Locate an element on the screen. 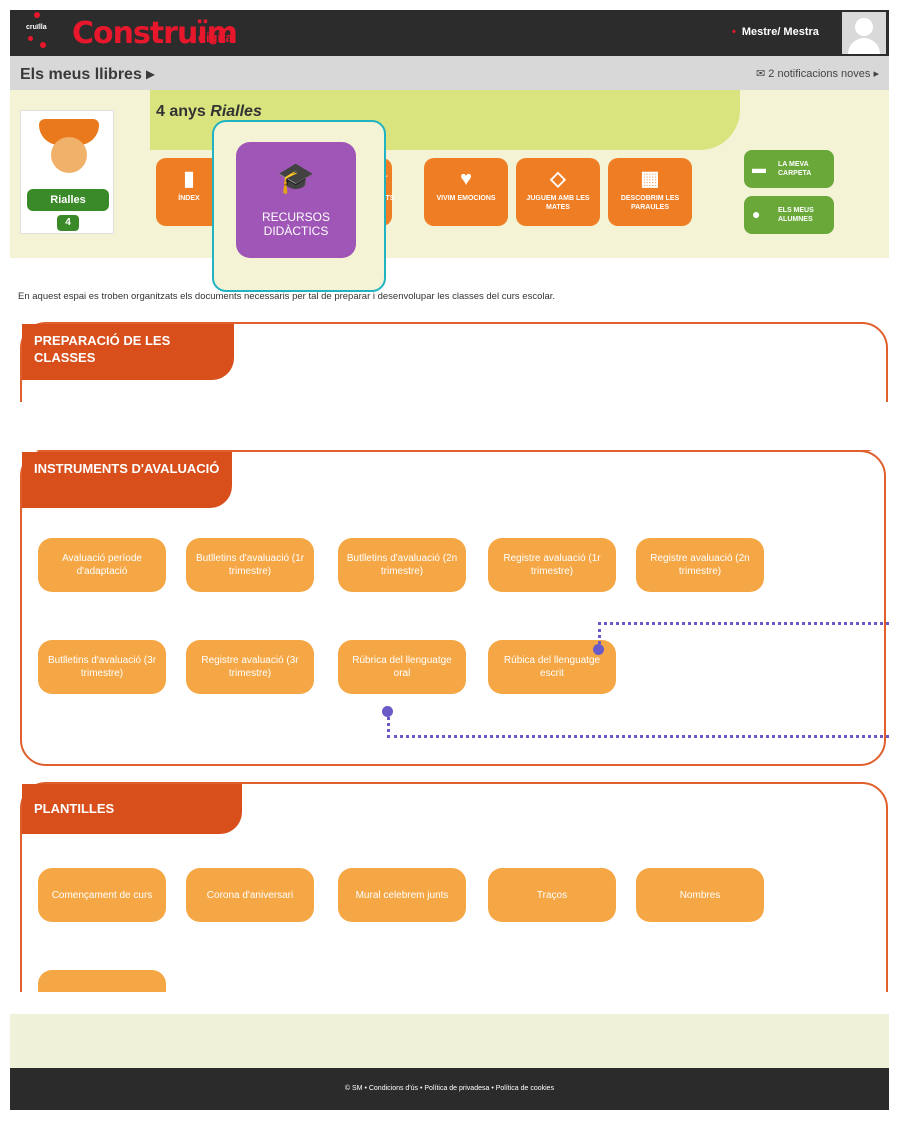  heart-icon: ♥ is located at coordinates (466, 179).